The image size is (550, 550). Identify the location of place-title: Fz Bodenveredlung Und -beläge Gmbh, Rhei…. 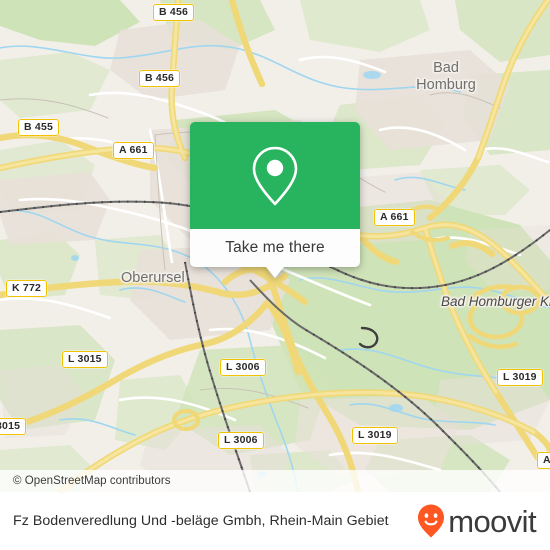
(201, 520).